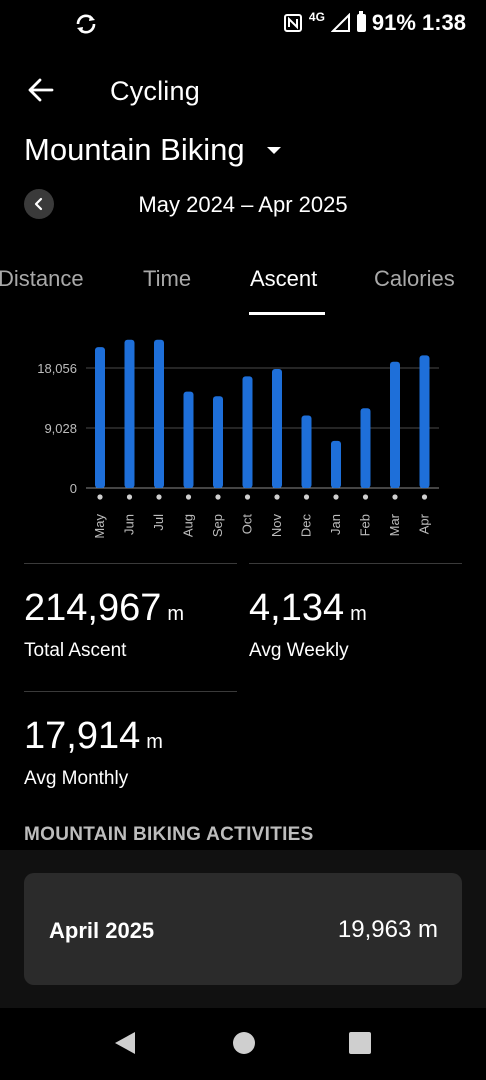 Image resolution: width=486 pixels, height=1080 pixels. Describe the element at coordinates (129, 524) in the screenshot. I see `x-tick-label: Jun` at that location.